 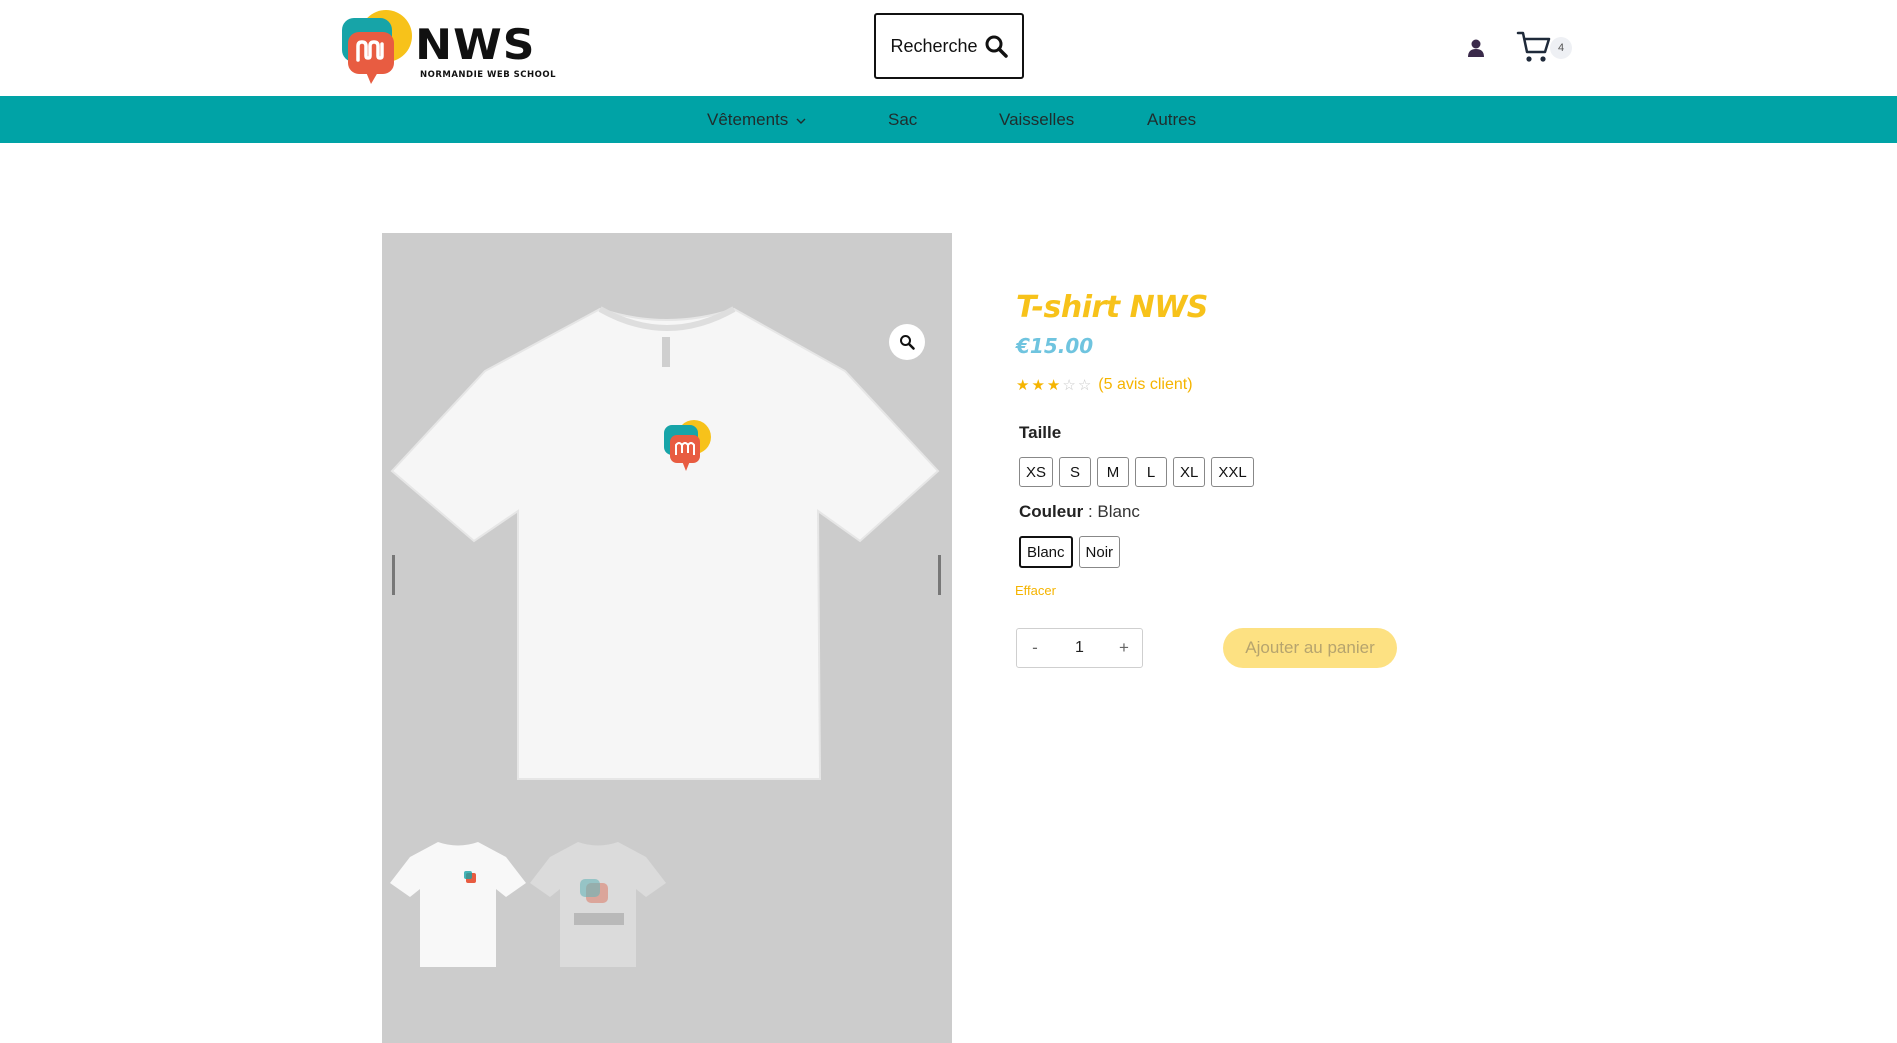 What do you see at coordinates (1075, 472) in the screenshot?
I see `size-option-s: S` at bounding box center [1075, 472].